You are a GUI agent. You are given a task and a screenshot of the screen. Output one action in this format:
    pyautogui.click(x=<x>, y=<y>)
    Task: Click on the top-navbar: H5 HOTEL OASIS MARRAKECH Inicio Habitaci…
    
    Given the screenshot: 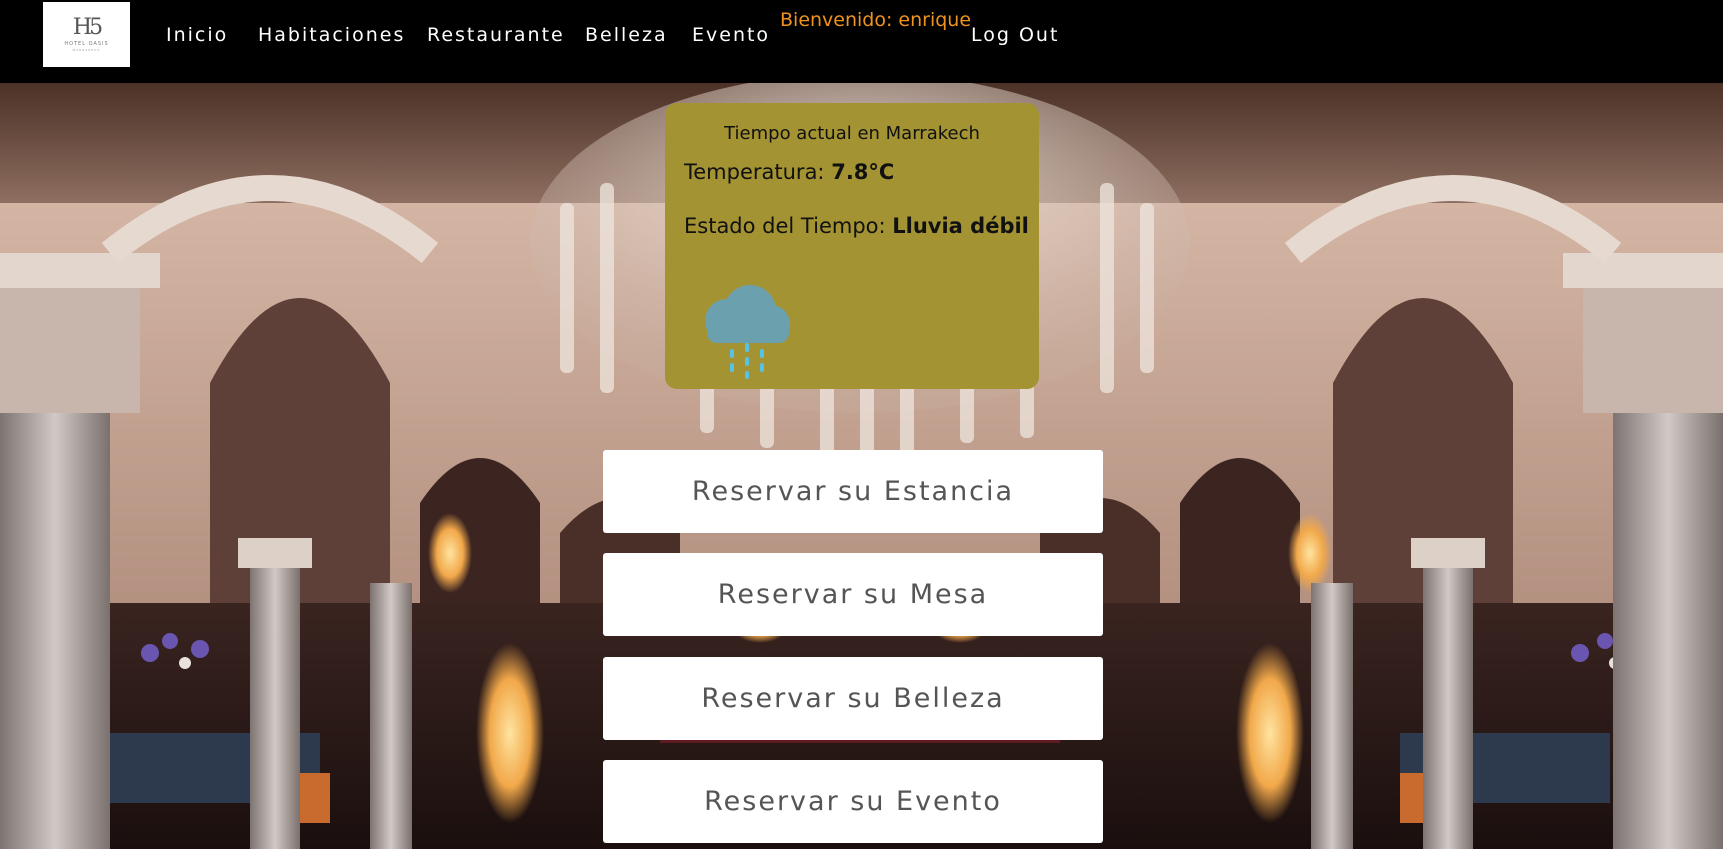 What is the action you would take?
    pyautogui.click(x=861, y=41)
    